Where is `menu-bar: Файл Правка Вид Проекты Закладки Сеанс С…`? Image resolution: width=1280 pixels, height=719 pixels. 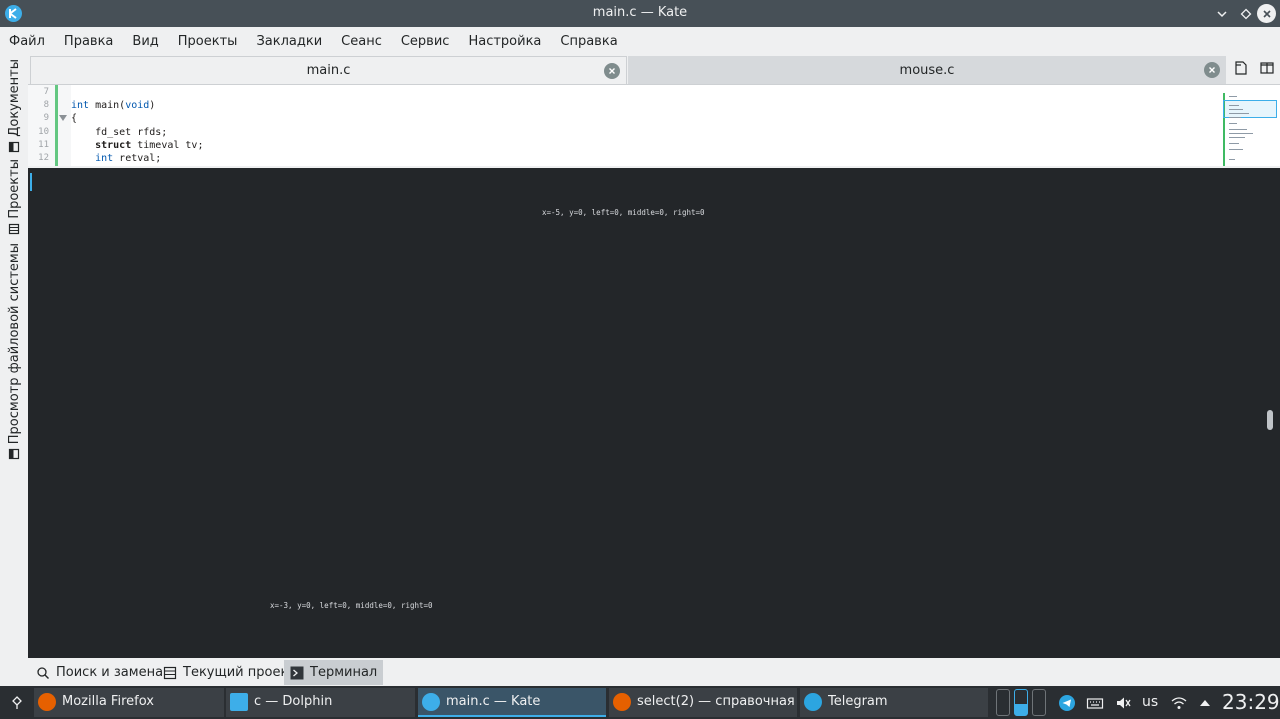
menu-bar: Файл Правка Вид Проекты Закладки Сеанс С… is located at coordinates (640, 41).